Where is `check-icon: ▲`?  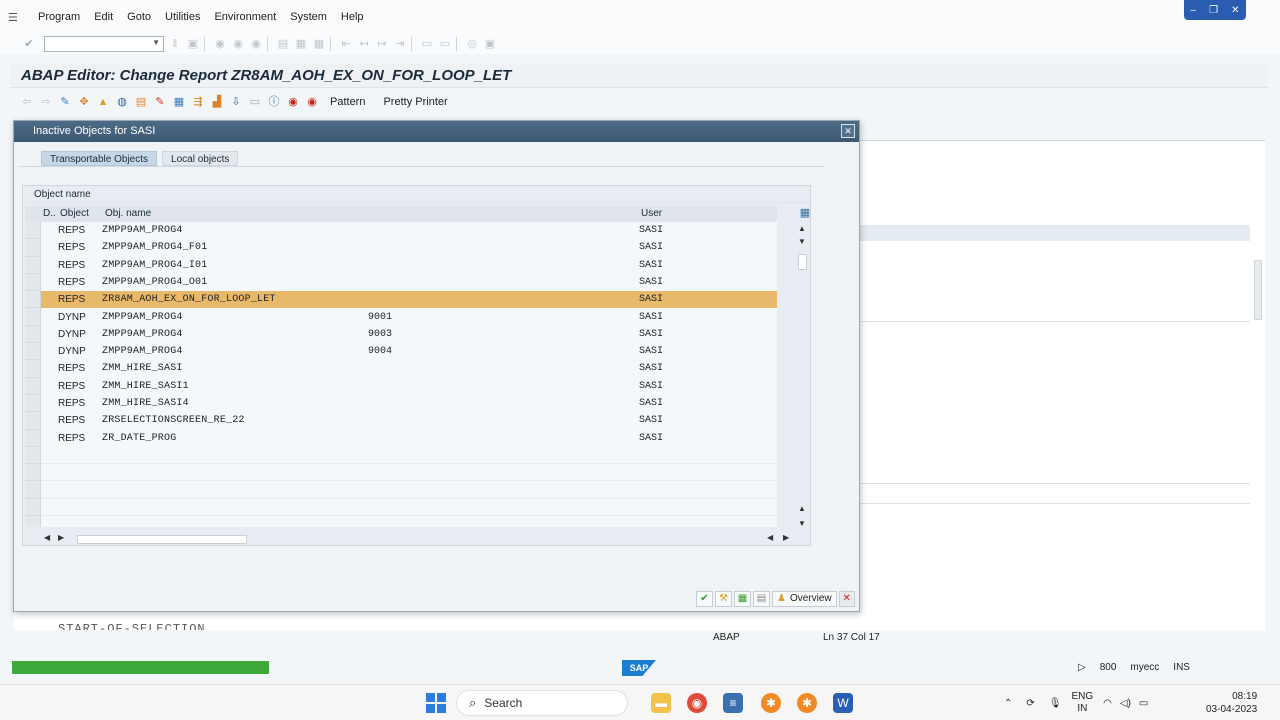 check-icon: ▲ is located at coordinates (103, 102).